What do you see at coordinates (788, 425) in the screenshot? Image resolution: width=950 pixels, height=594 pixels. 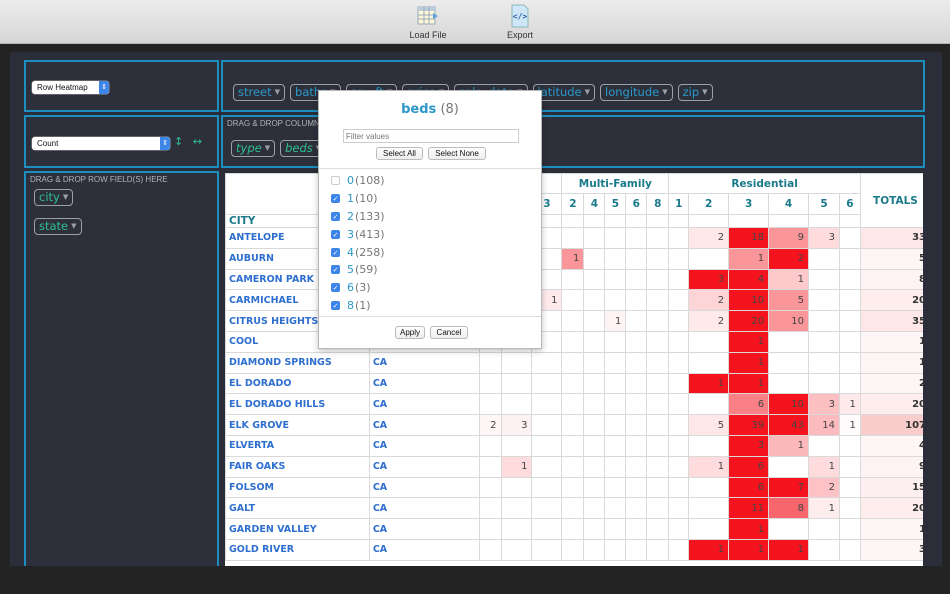 I see `value-cell: 43` at bounding box center [788, 425].